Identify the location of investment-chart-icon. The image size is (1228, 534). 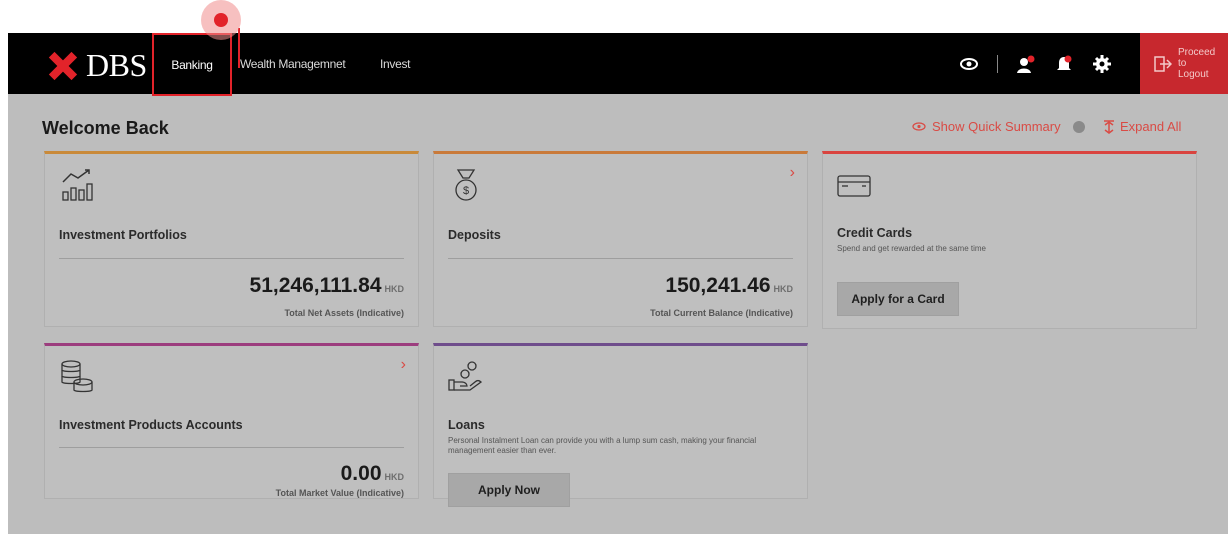
(77, 185).